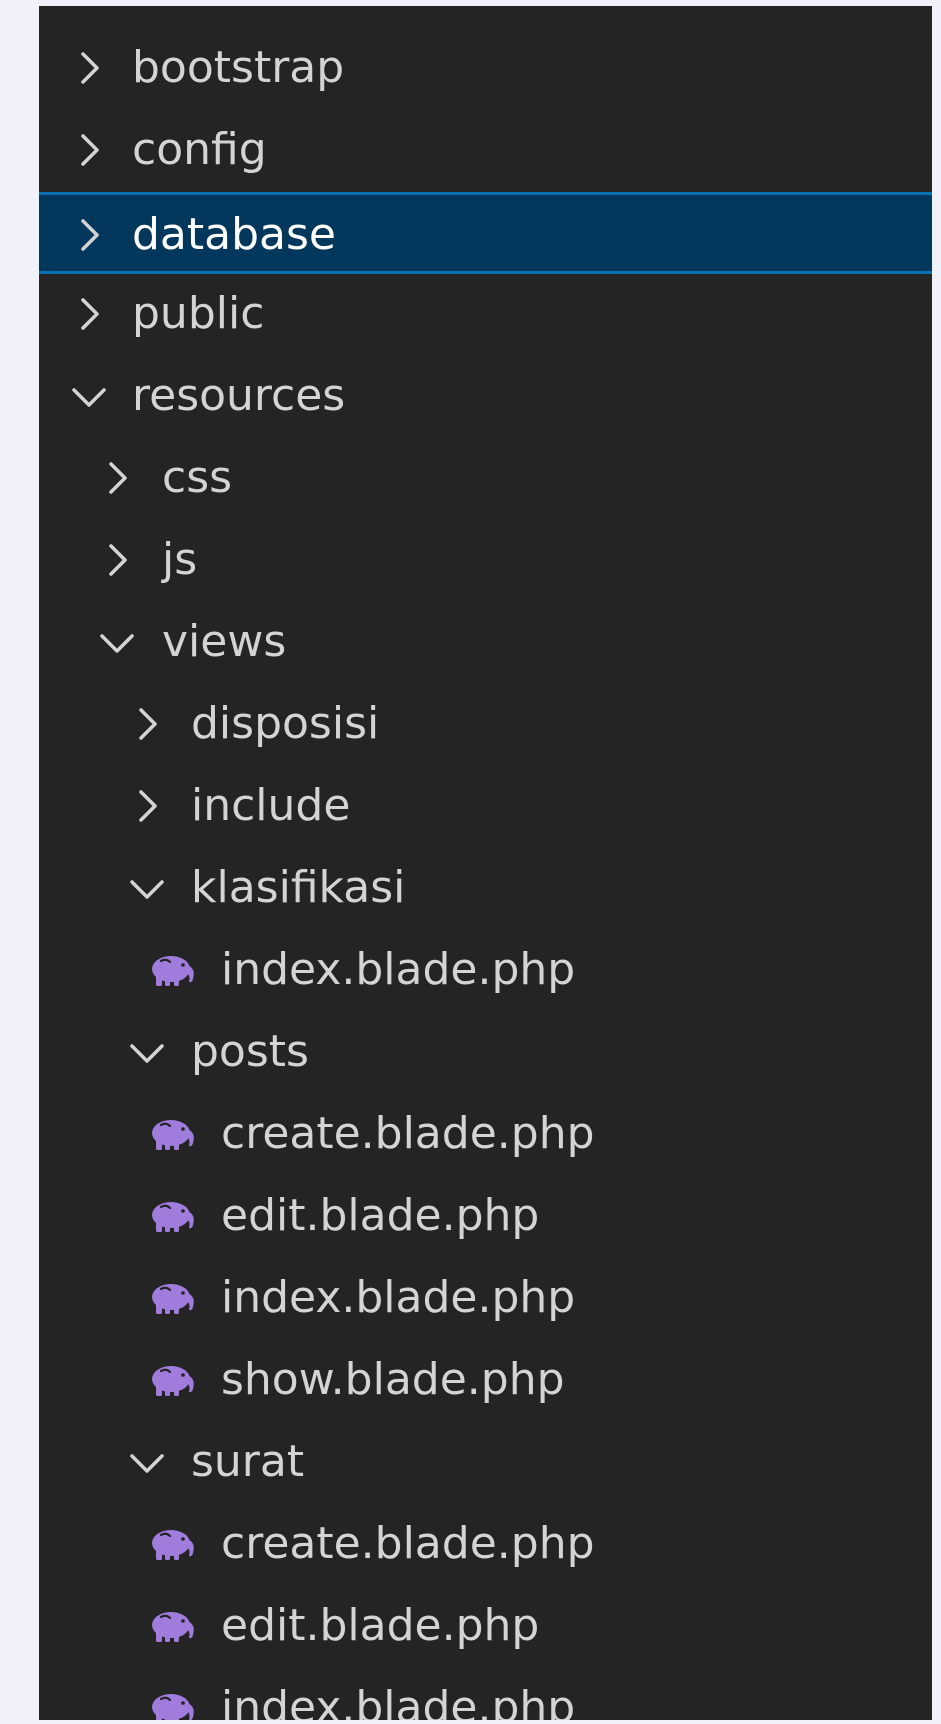  I want to click on folder-item-views: views, so click(485, 643).